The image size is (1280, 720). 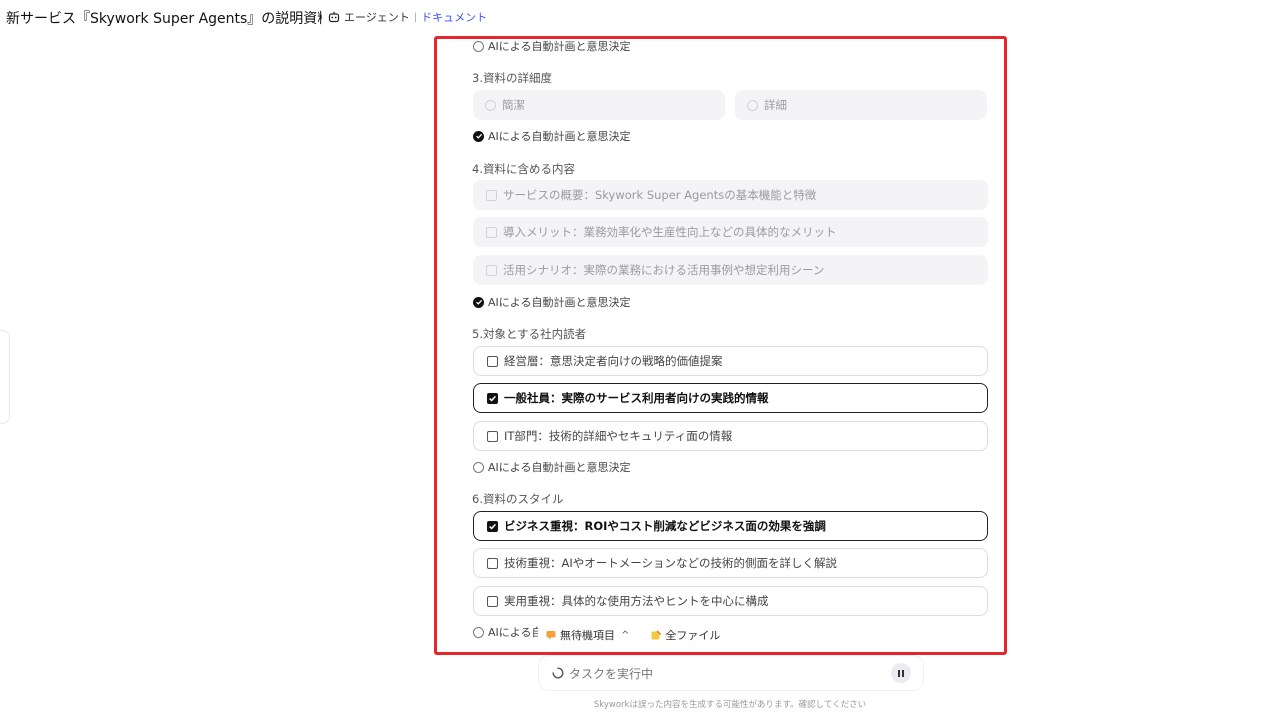 I want to click on reader-option-executives: 経営層：意思決定者向けの戦略的価値提案, so click(x=730, y=361).